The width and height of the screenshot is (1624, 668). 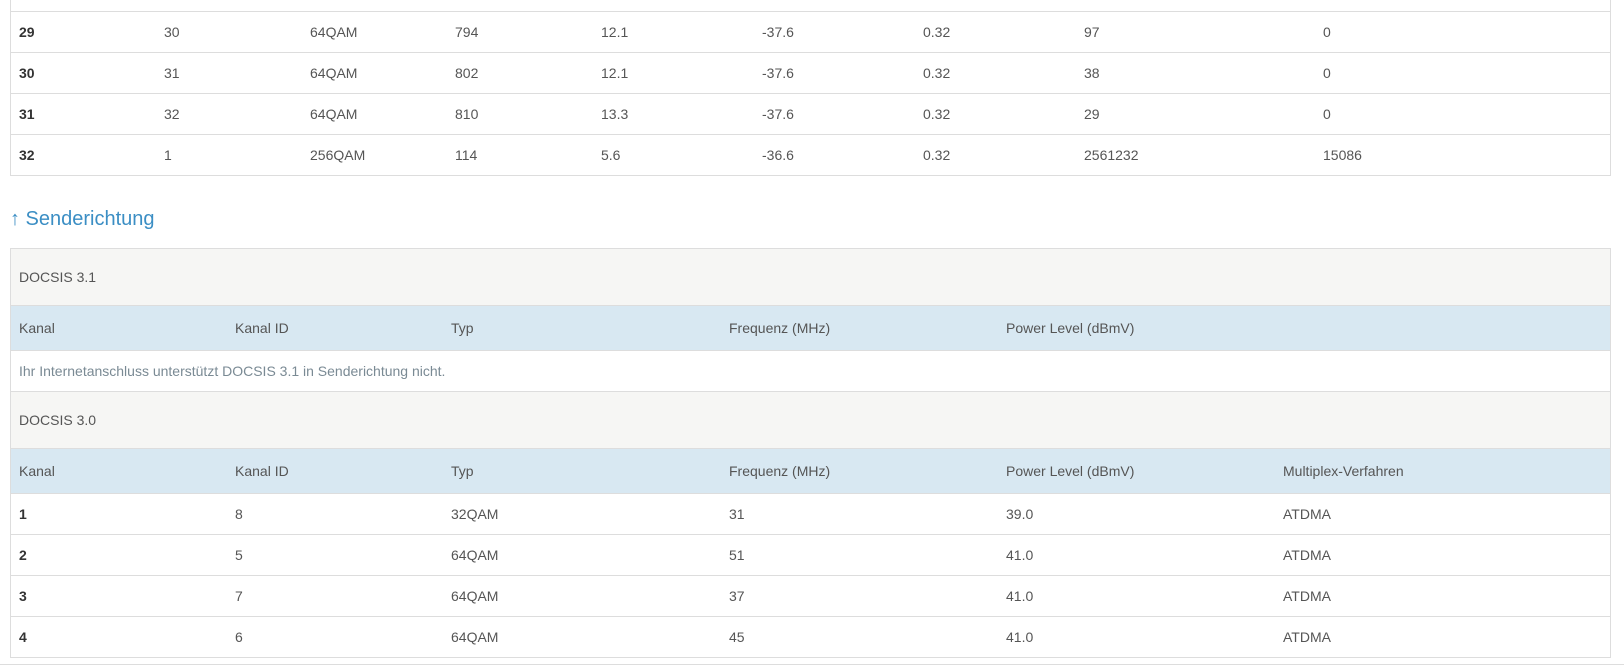 I want to click on cell-corr: 2561232, so click(x=1111, y=155).